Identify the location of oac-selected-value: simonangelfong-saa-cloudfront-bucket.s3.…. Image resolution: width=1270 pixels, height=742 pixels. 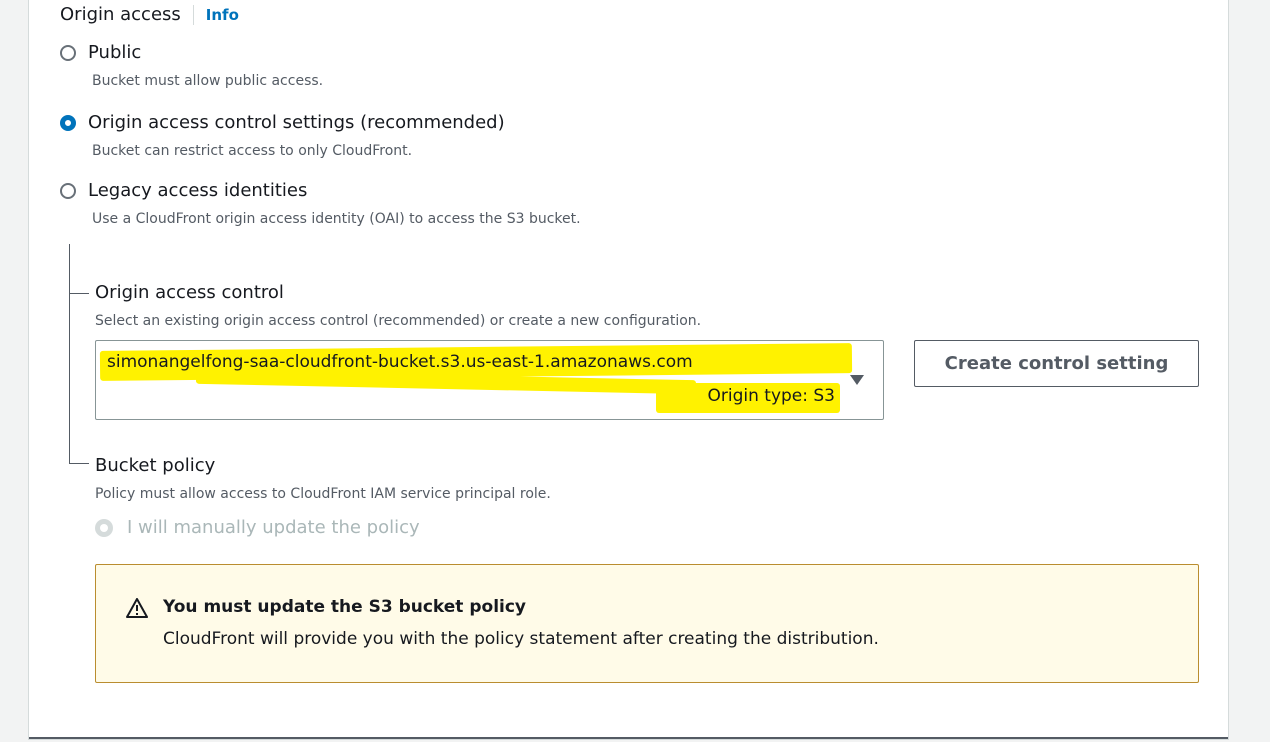
(400, 362).